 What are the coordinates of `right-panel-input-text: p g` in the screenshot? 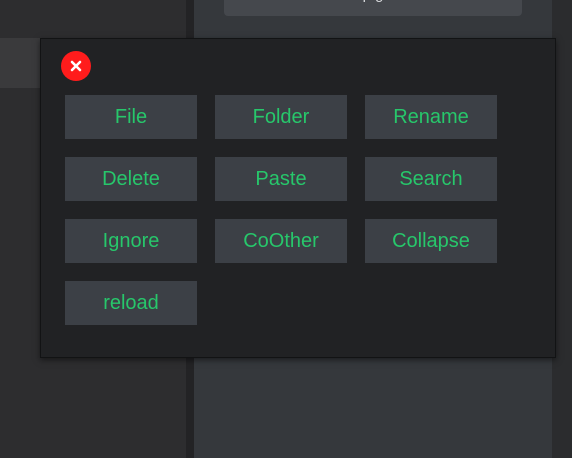 It's located at (373, 1).